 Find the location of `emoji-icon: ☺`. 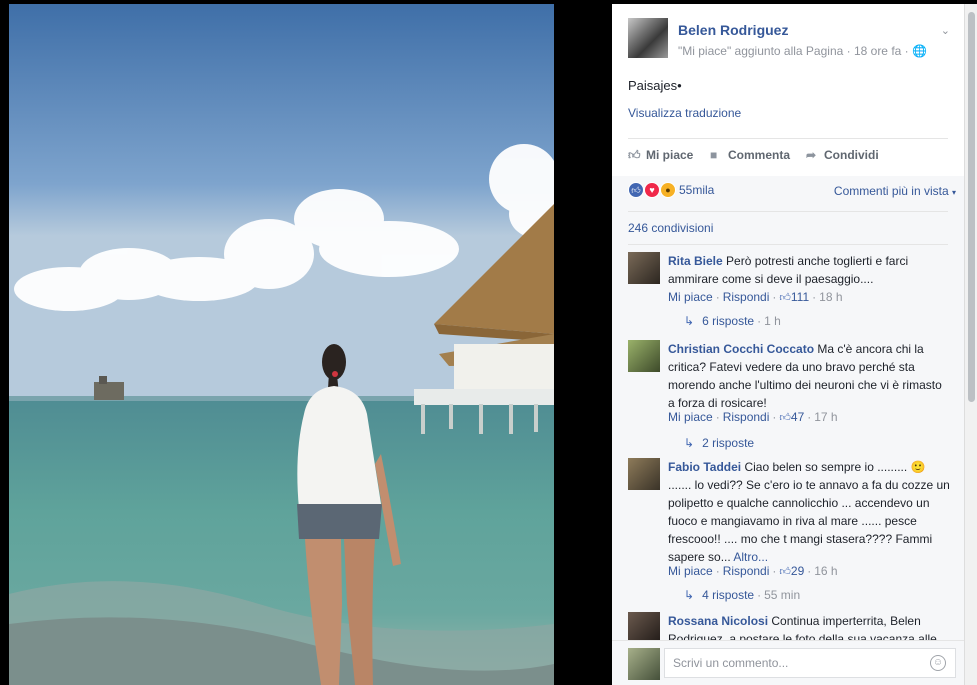

emoji-icon: ☺ is located at coordinates (938, 663).